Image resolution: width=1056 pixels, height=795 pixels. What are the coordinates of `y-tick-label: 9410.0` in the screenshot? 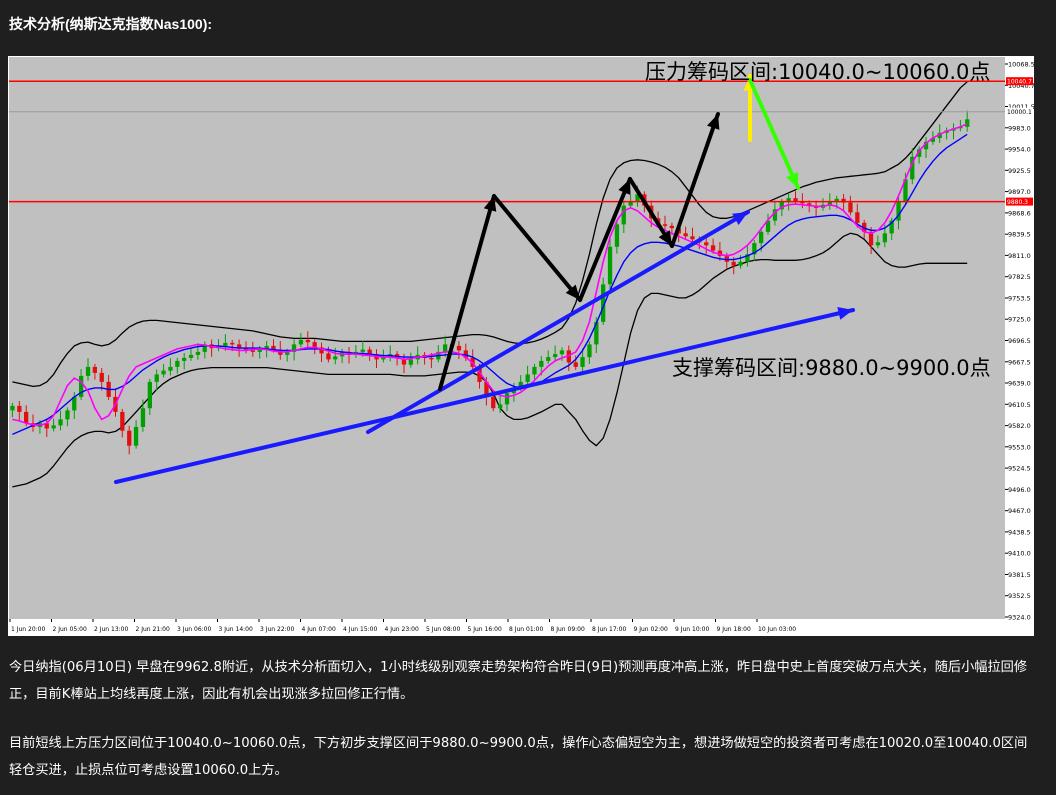 It's located at (1019, 554).